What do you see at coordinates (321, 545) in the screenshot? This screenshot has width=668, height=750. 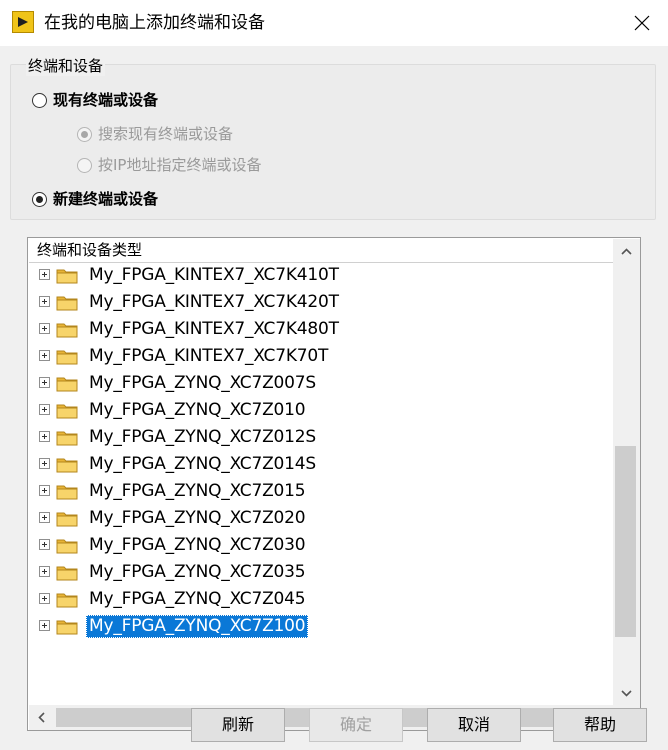 I see `tree-row: My_FPGA_ZYNQ_XC7Z030` at bounding box center [321, 545].